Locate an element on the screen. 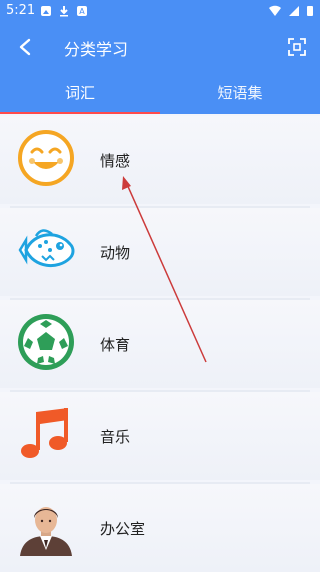 The height and width of the screenshot is (572, 320). status-right-icons is located at coordinates (291, 11).